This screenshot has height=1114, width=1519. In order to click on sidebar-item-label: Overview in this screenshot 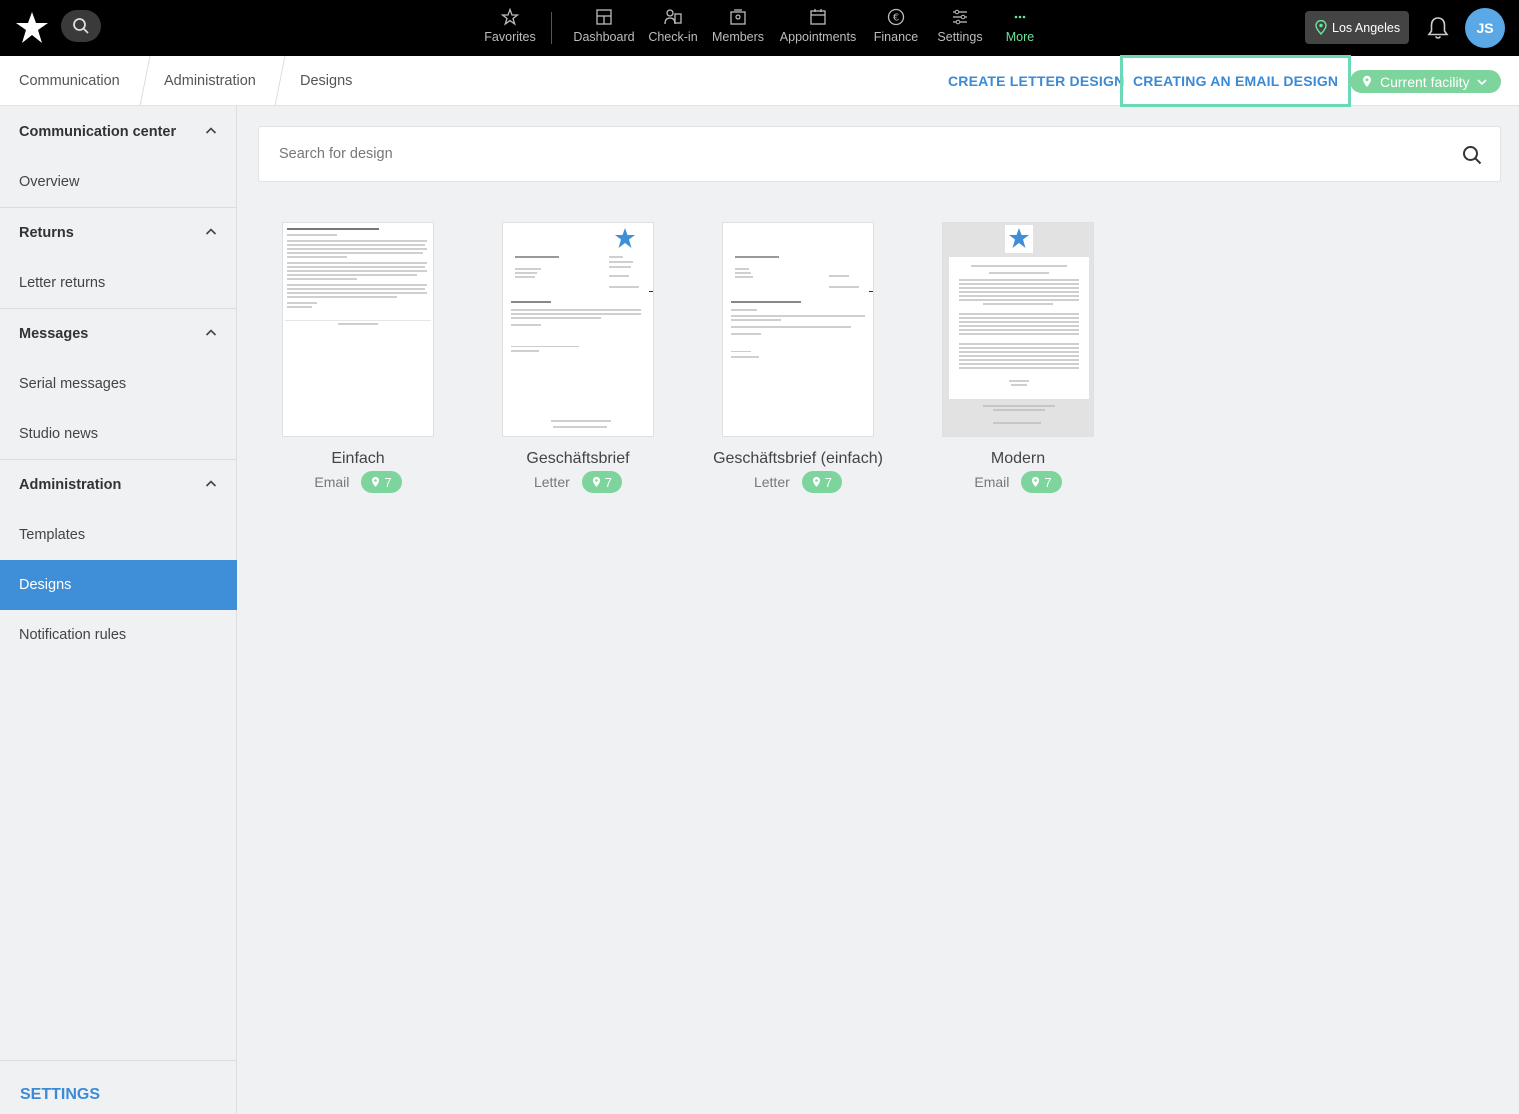, I will do `click(49, 182)`.